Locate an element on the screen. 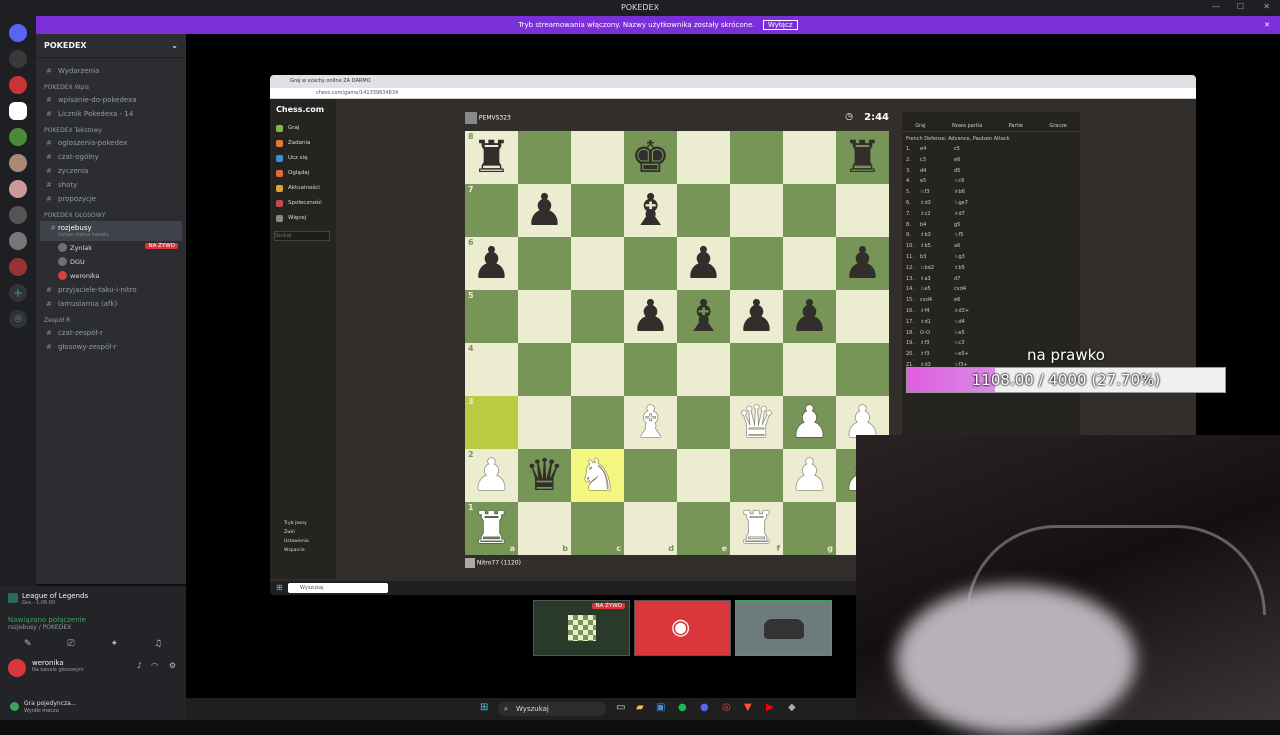 This screenshot has height=735, width=1280. move-row: 9. ♗b3 ♘f5 is located at coordinates (991, 237).